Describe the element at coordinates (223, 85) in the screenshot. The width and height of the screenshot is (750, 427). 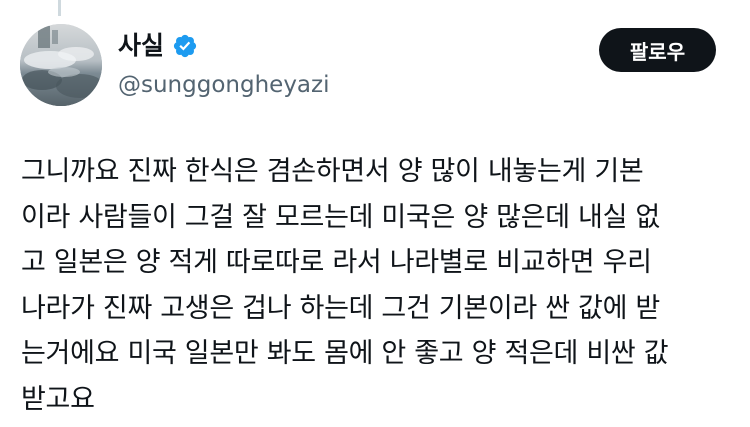
I see `author-handle: @sunggongheyazi` at that location.